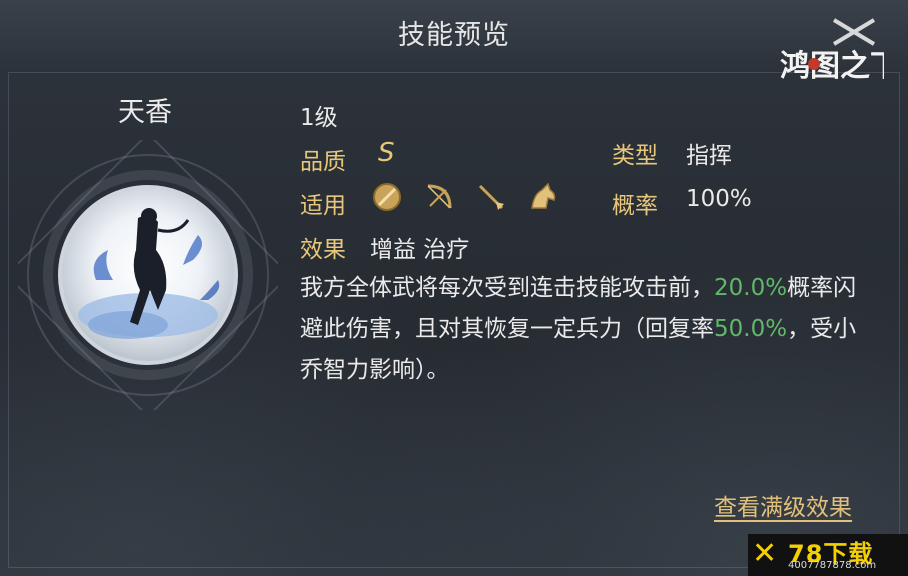  What do you see at coordinates (323, 250) in the screenshot?
I see `effect-label: 效果` at bounding box center [323, 250].